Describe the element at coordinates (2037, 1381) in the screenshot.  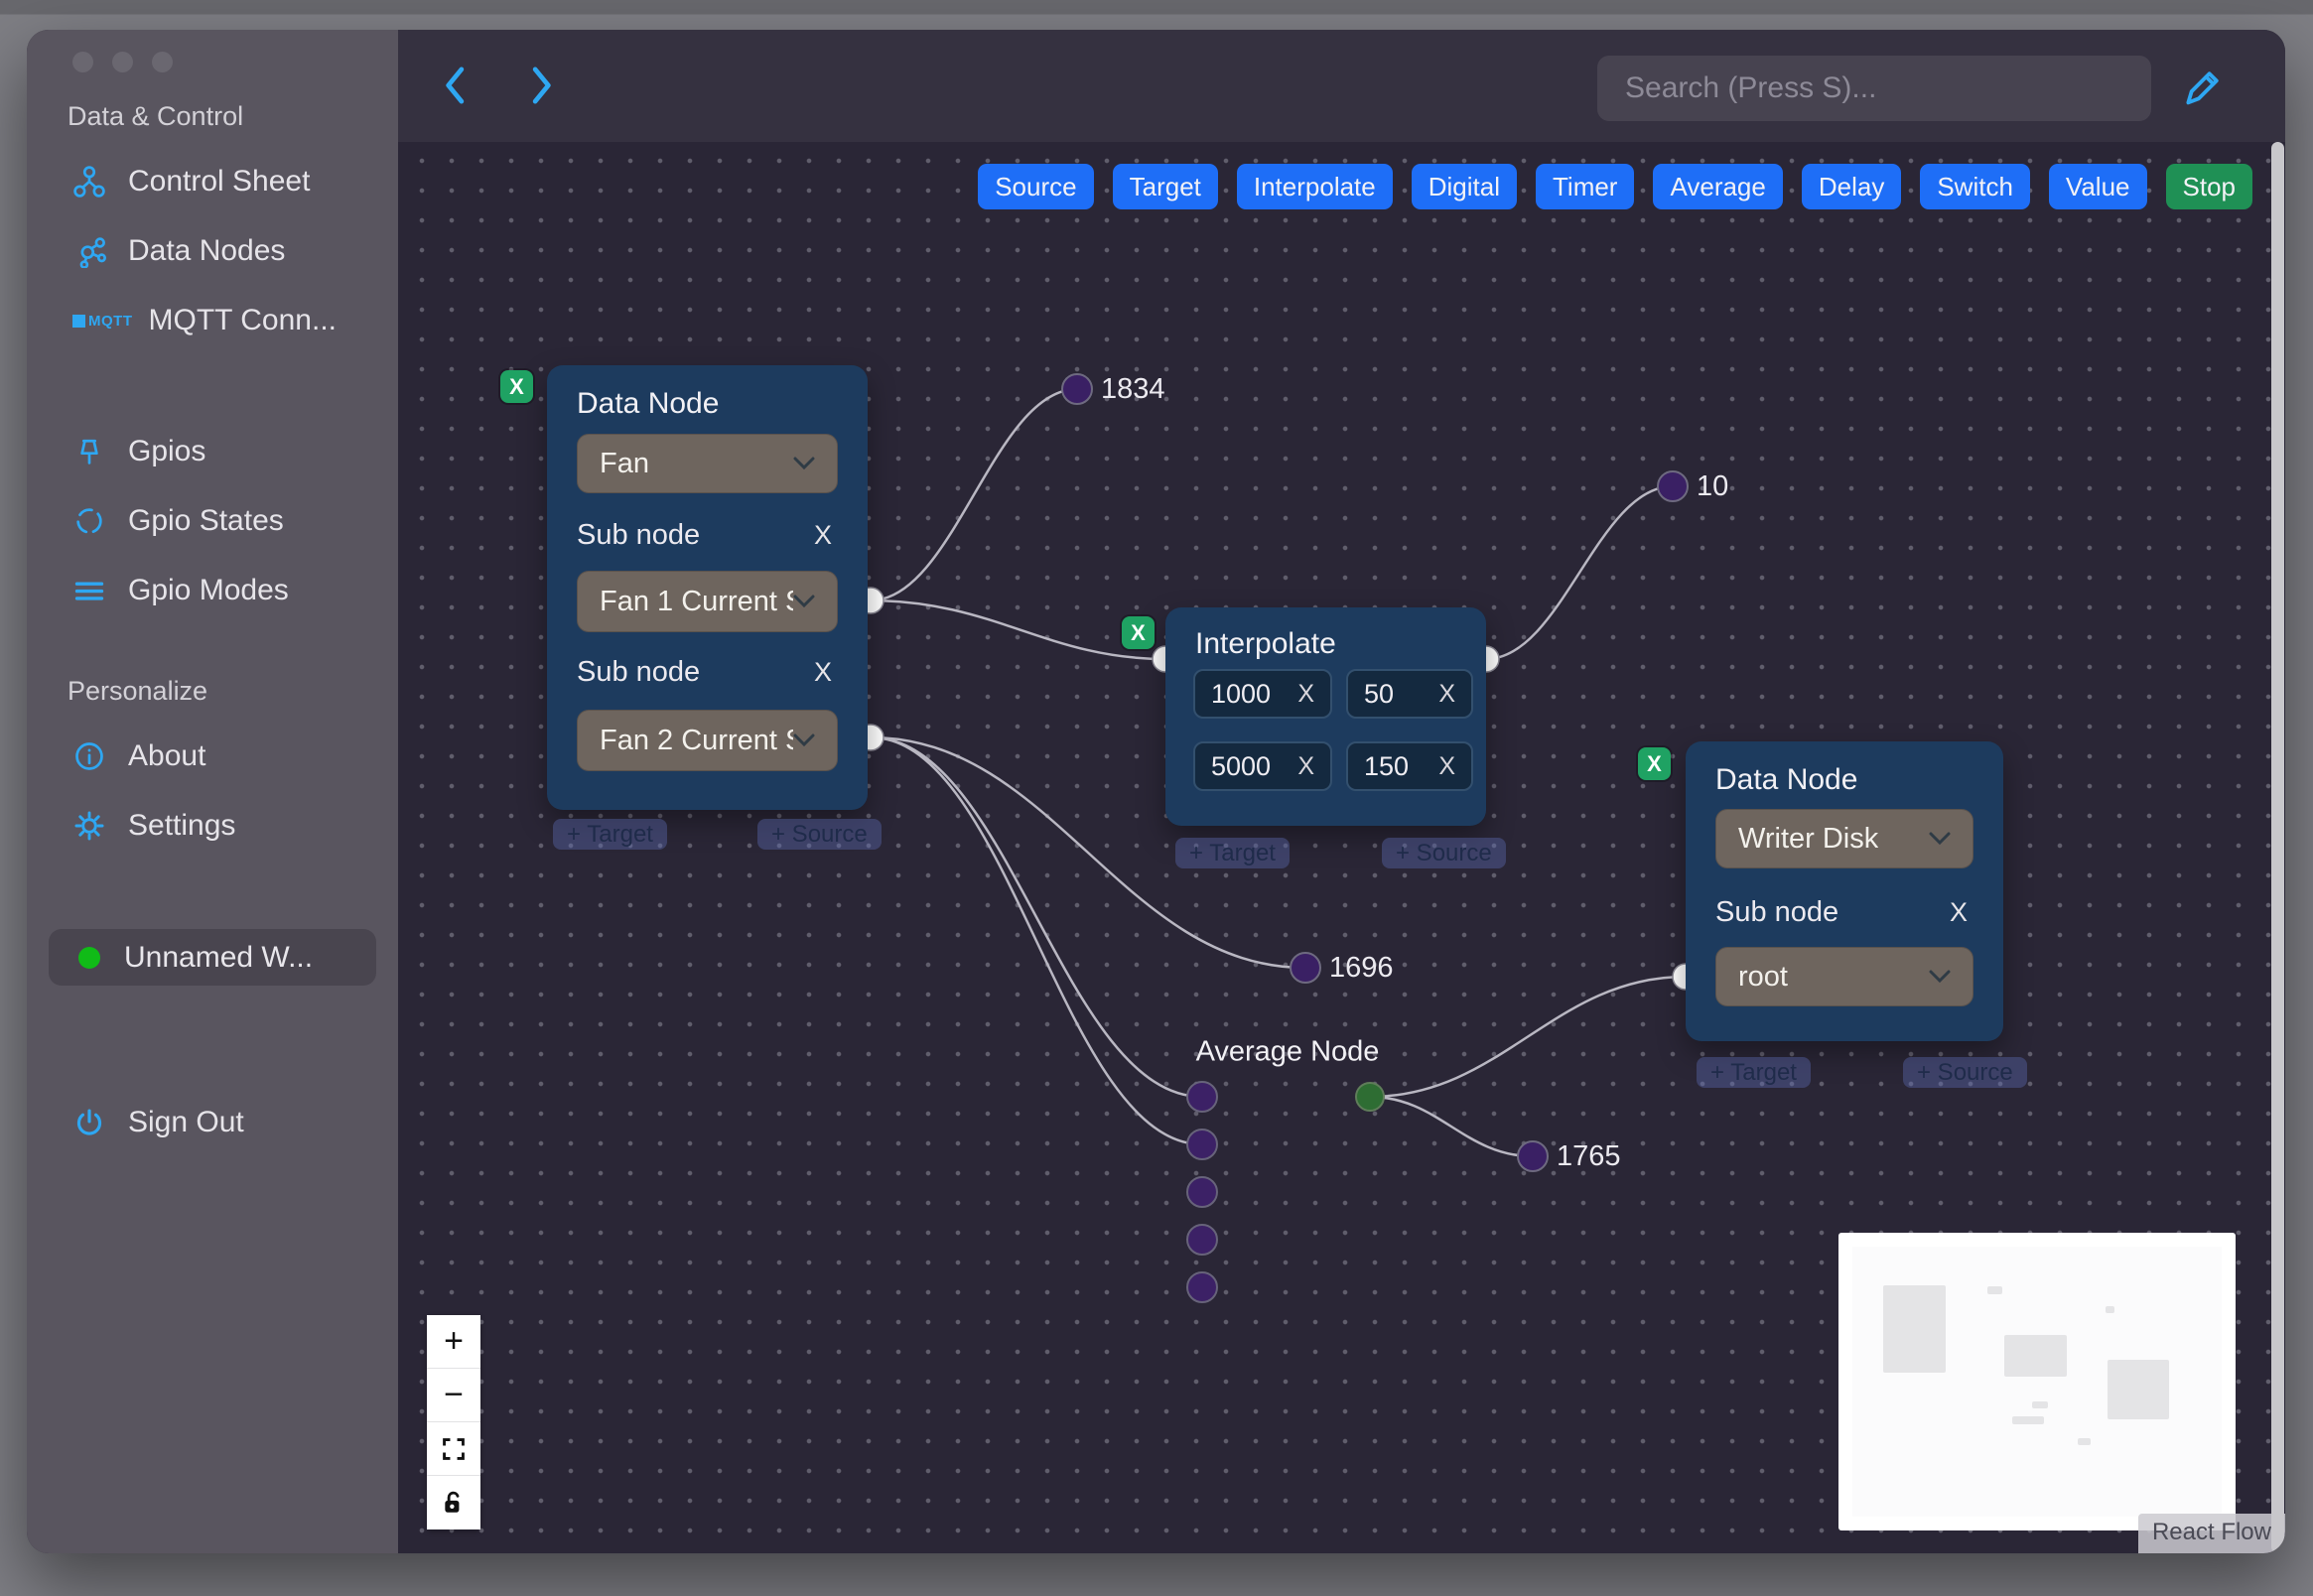
I see `minimap` at that location.